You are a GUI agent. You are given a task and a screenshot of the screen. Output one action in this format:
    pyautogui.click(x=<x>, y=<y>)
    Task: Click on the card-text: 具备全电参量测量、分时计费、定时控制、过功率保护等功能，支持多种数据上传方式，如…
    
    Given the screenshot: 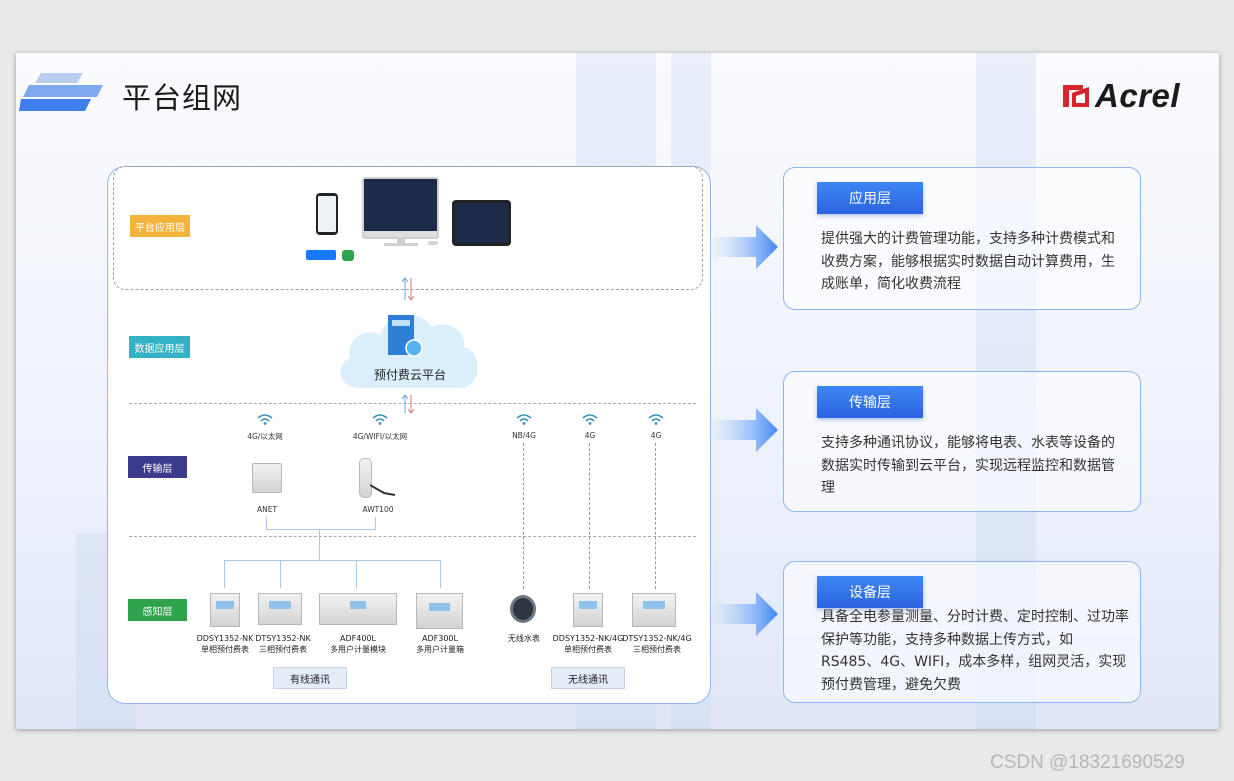 What is the action you would take?
    pyautogui.click(x=975, y=651)
    